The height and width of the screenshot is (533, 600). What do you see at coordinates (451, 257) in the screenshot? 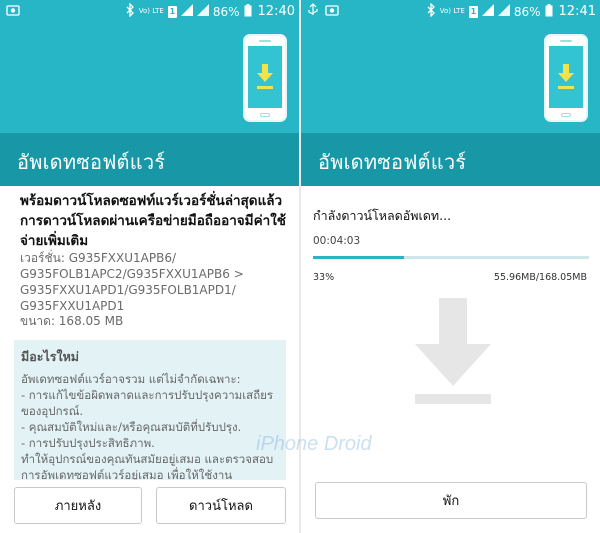
I see `progress-bar` at bounding box center [451, 257].